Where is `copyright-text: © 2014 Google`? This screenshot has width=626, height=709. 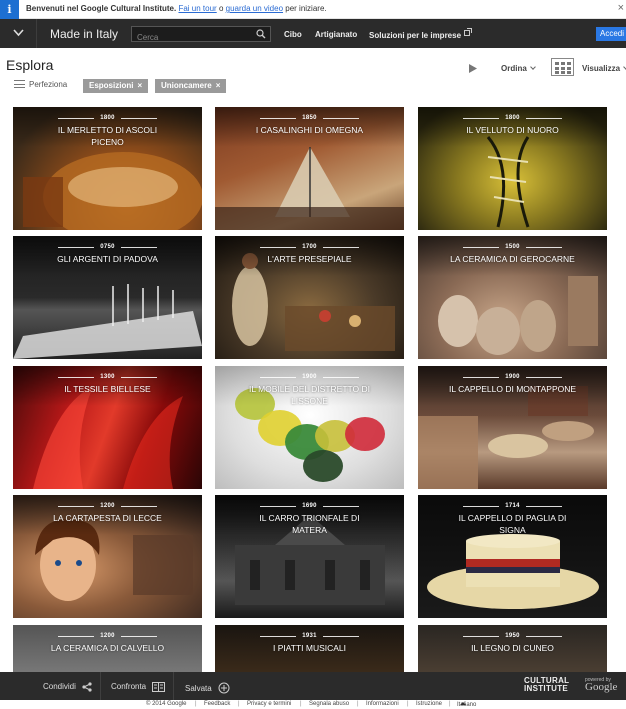
copyright-text: © 2014 Google is located at coordinates (166, 704).